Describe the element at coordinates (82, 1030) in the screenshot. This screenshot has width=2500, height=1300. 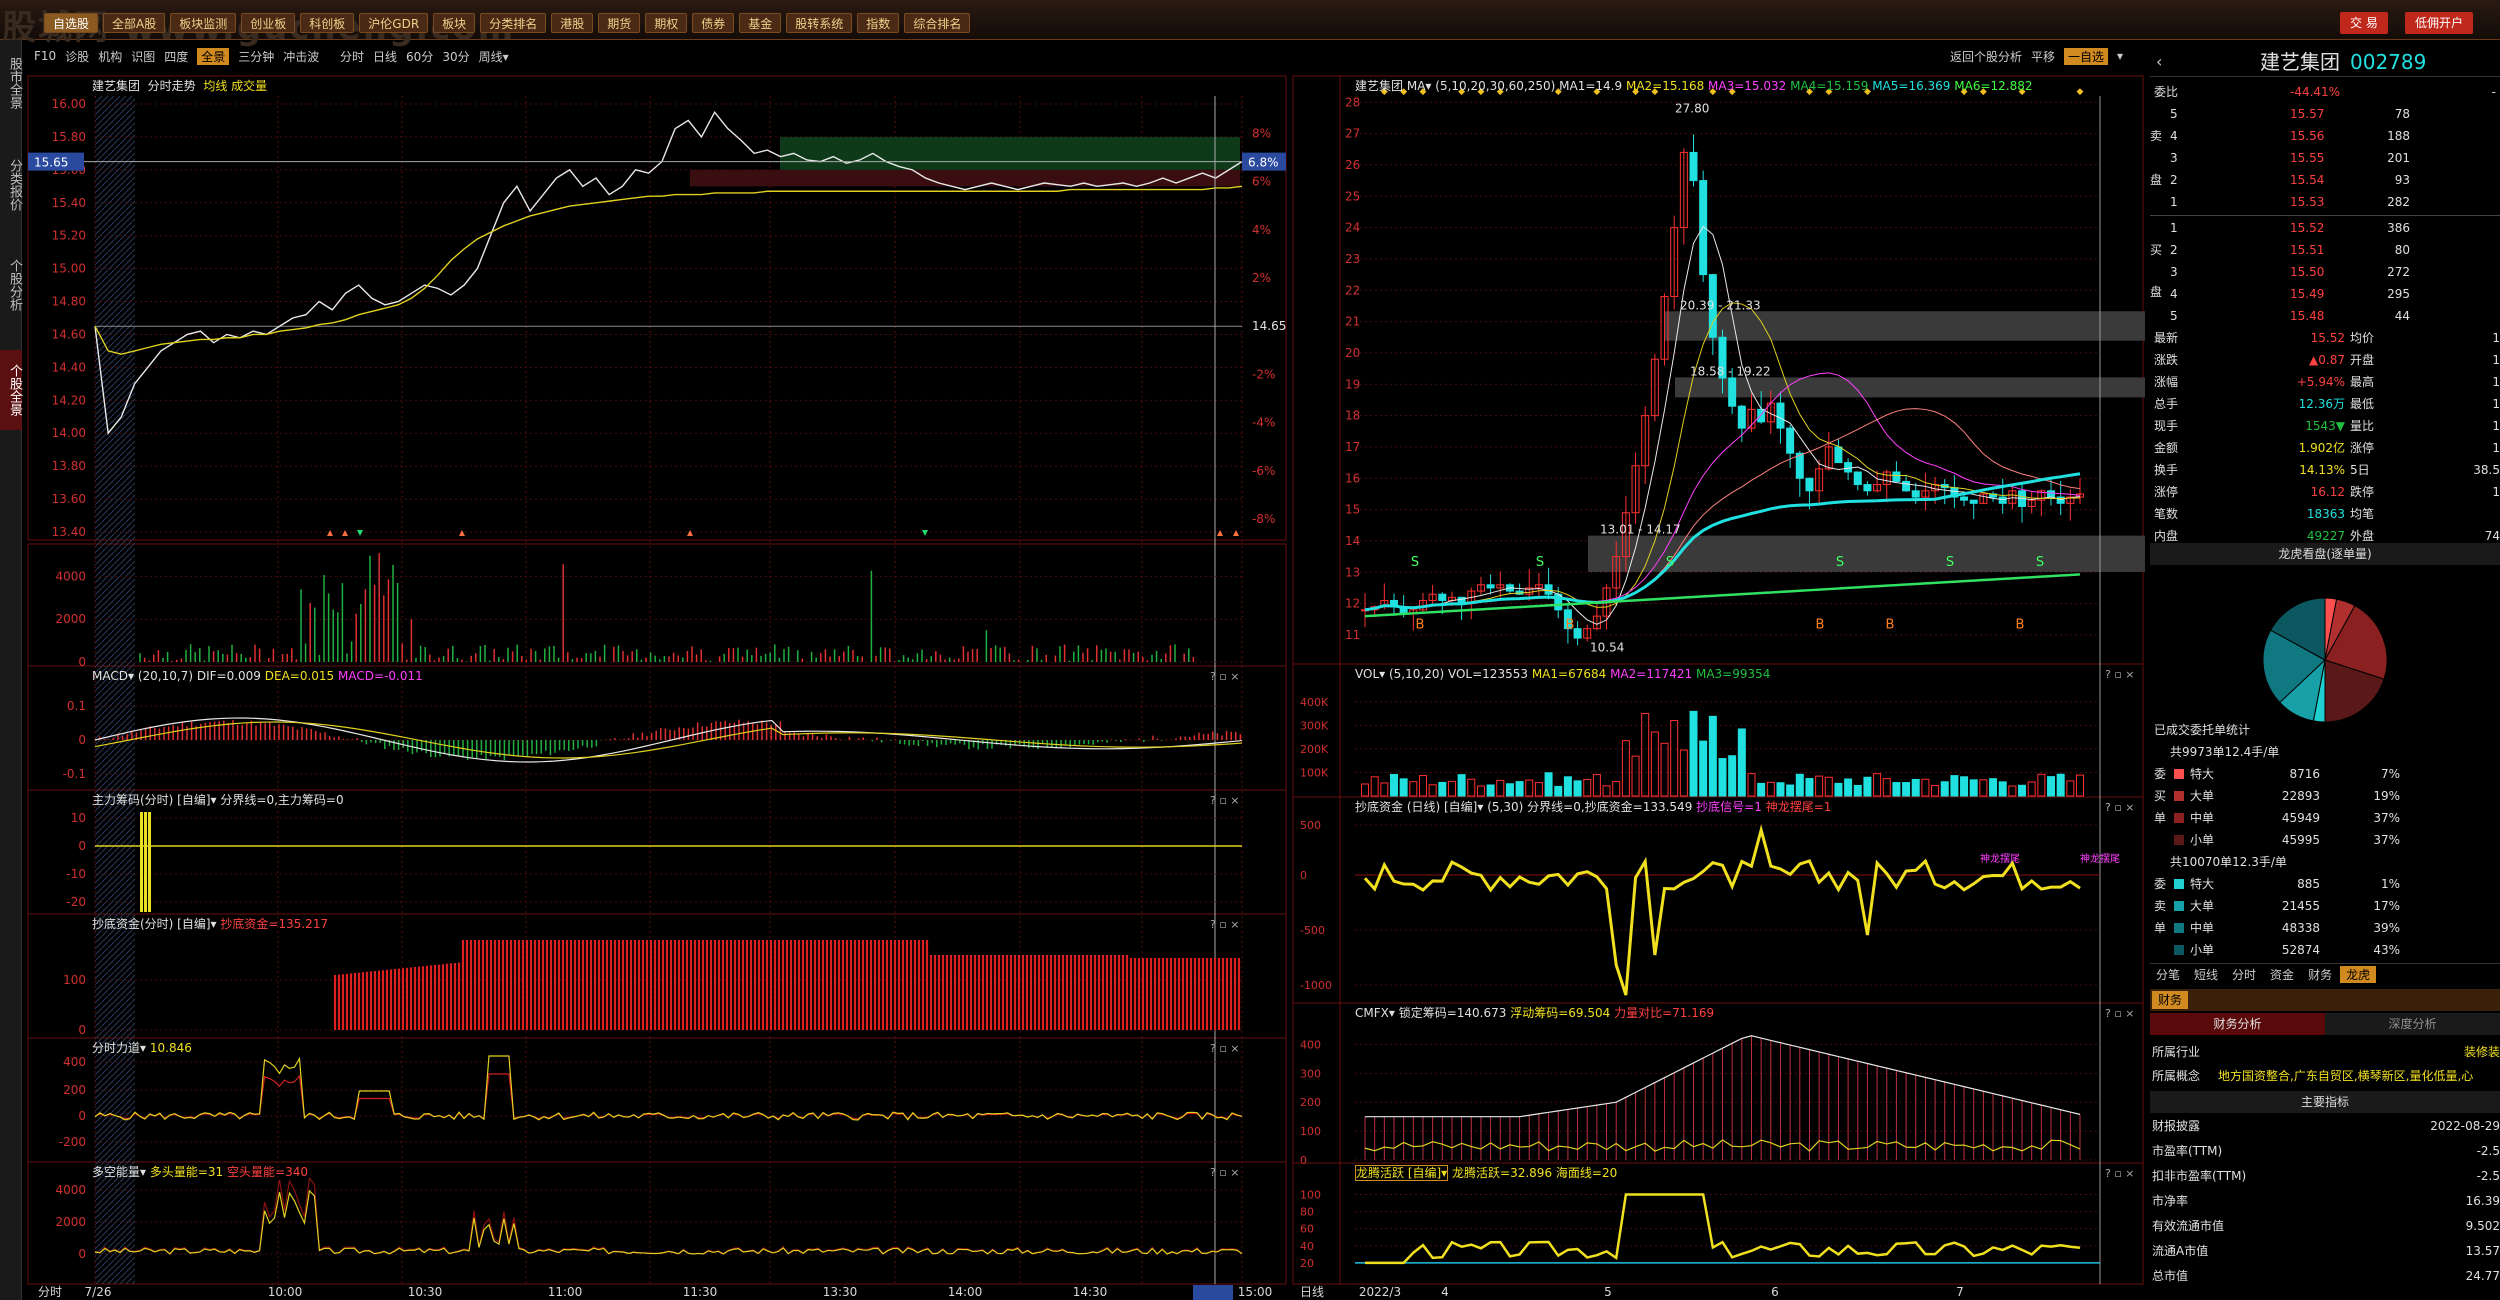
I see `cdzj-tick: 0` at that location.